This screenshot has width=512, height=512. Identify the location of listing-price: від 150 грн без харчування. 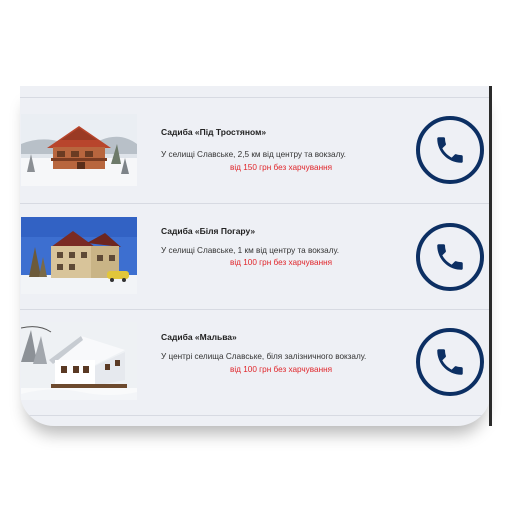
(281, 167).